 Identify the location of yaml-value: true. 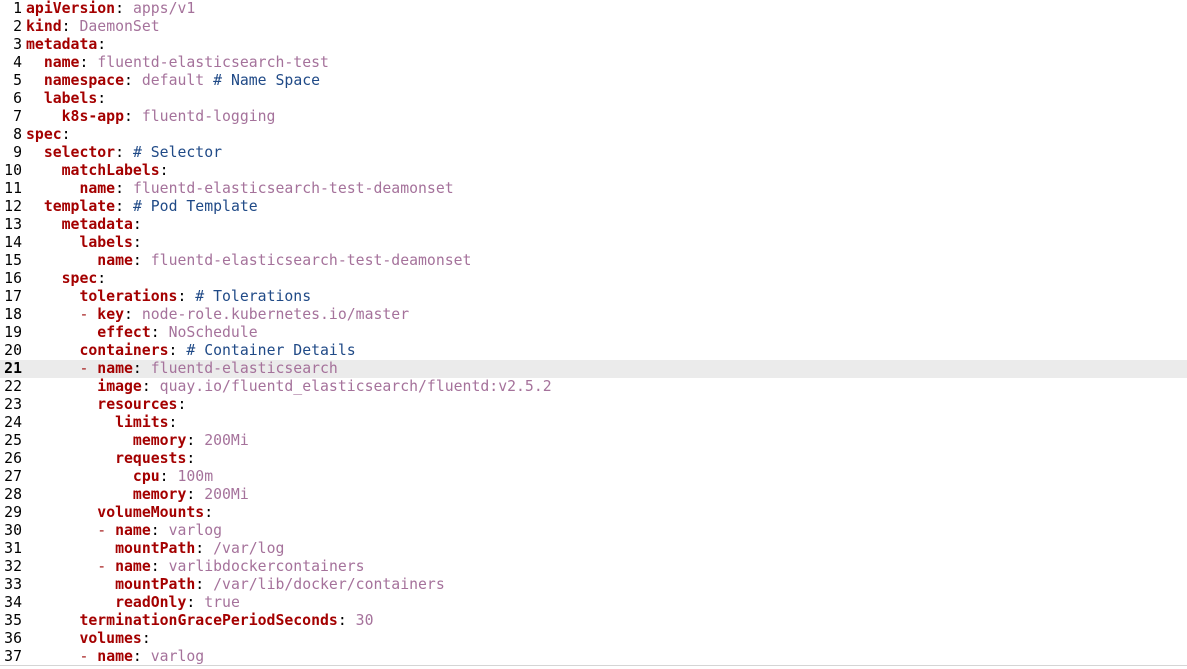
(222, 602).